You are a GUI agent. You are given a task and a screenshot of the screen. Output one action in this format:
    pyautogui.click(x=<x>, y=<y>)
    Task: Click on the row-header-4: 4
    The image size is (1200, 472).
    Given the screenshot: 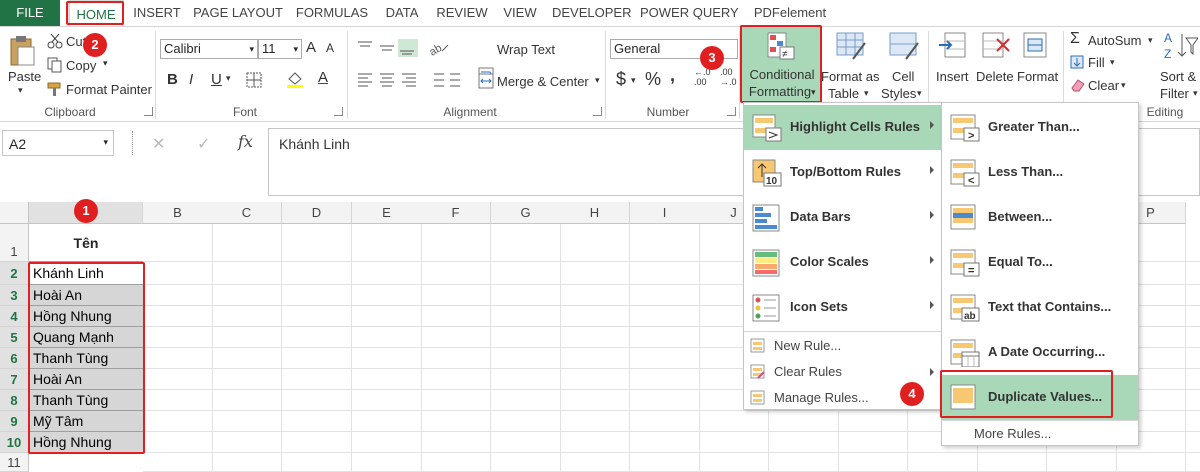 What is the action you would take?
    pyautogui.click(x=14, y=316)
    